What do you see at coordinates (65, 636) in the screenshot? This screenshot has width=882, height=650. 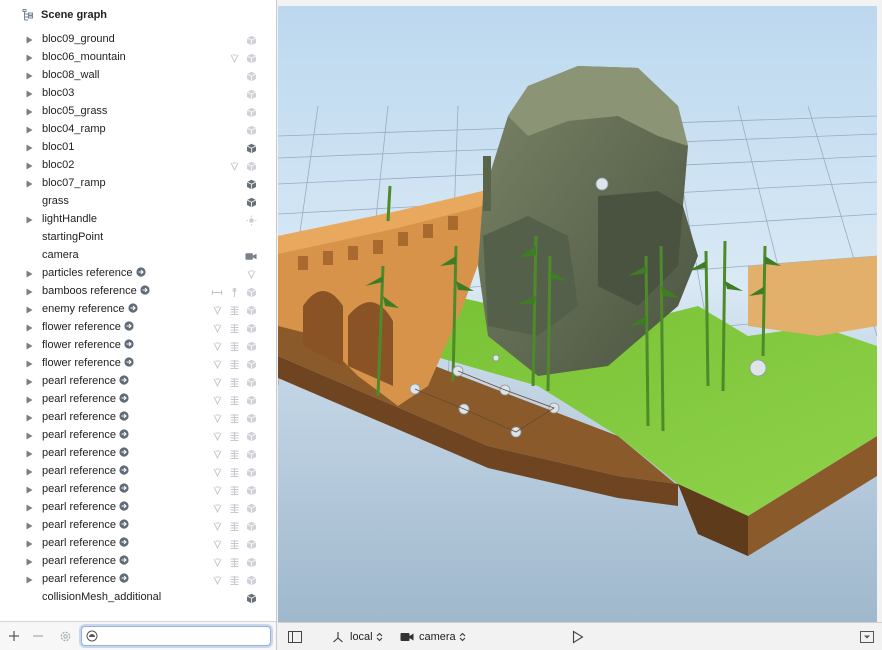 I see `gear-icon` at bounding box center [65, 636].